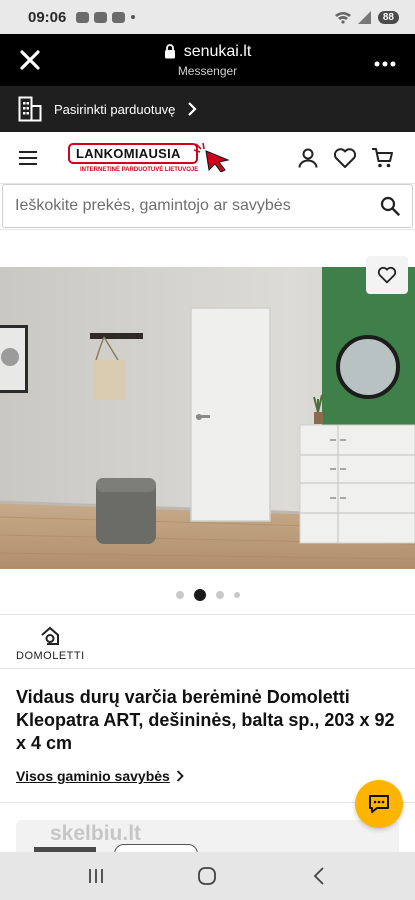 This screenshot has width=415, height=900. I want to click on search-input: Ieškokite prekės, gamintojo ar savybės, so click(207, 206).